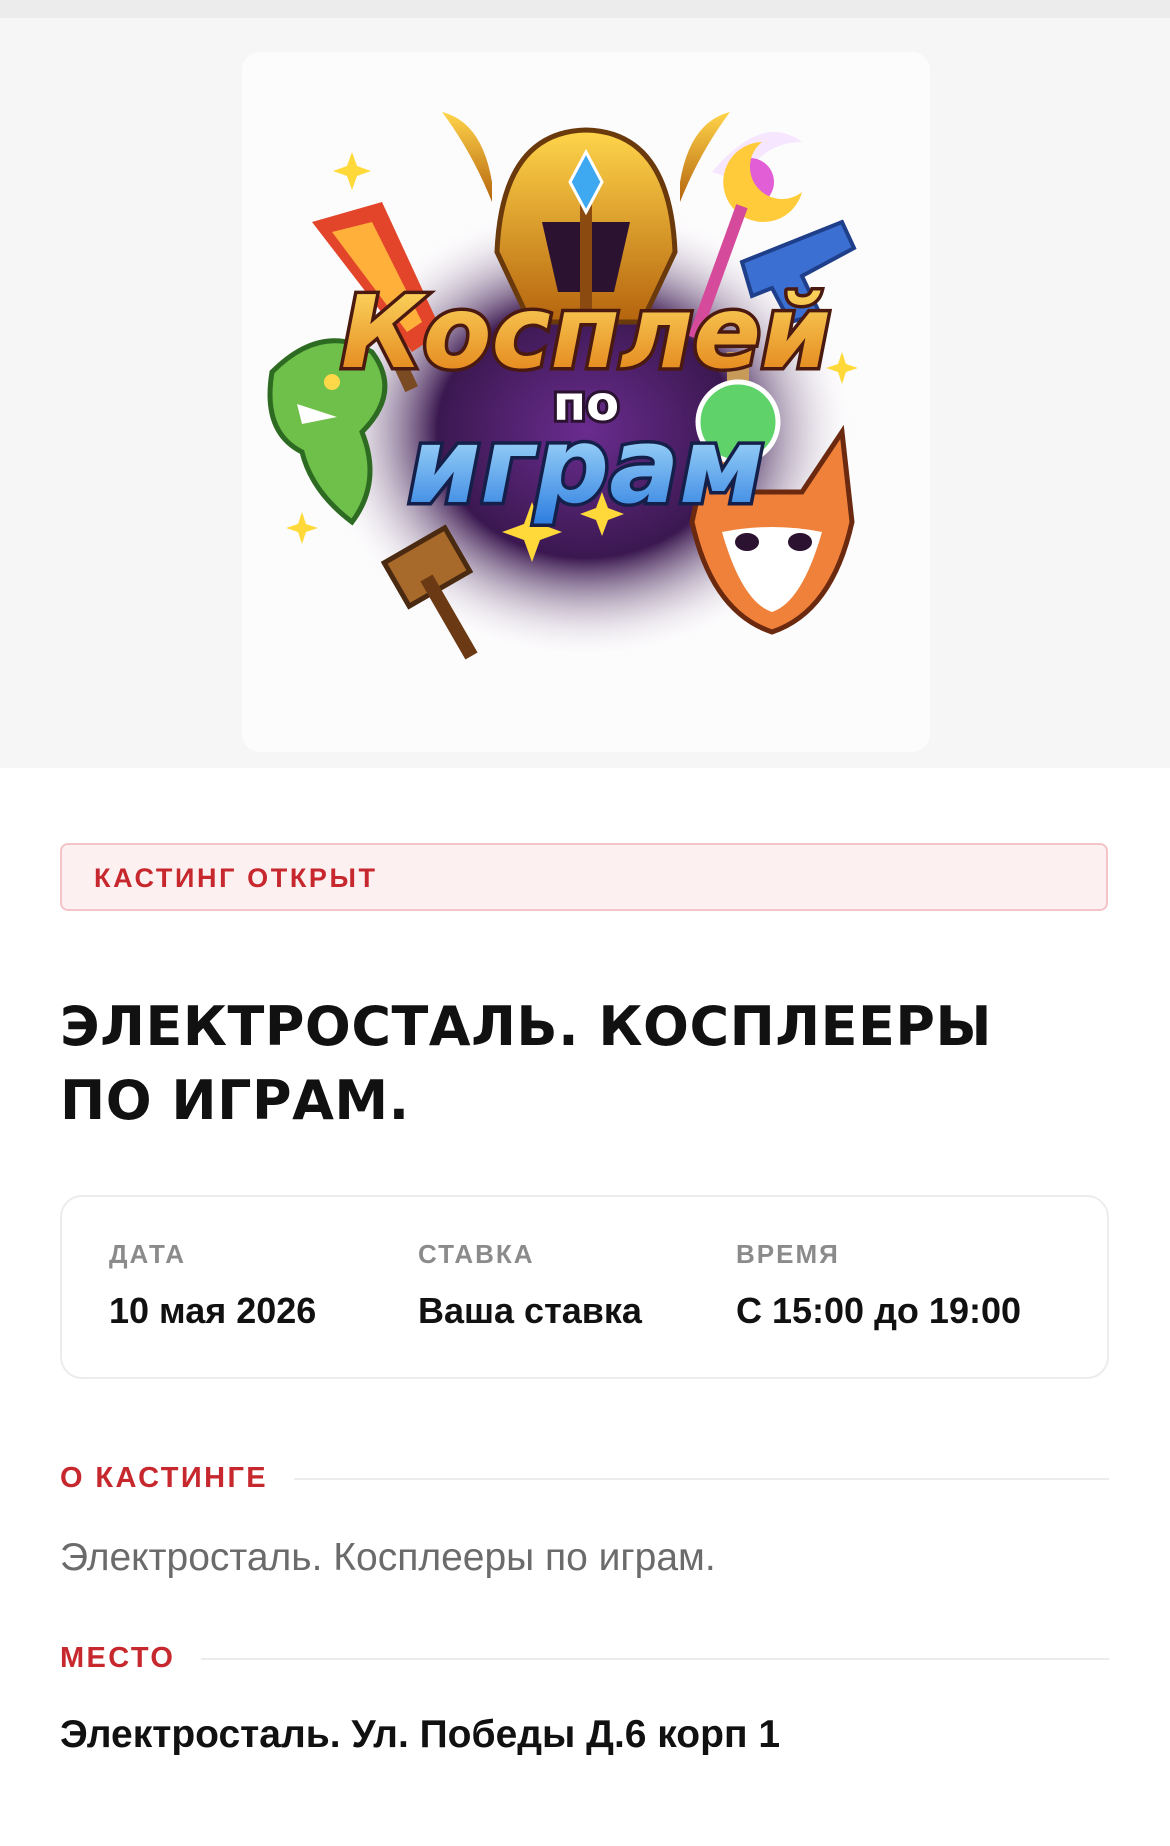  What do you see at coordinates (476, 1254) in the screenshot?
I see `rate-label: СТАВКА` at bounding box center [476, 1254].